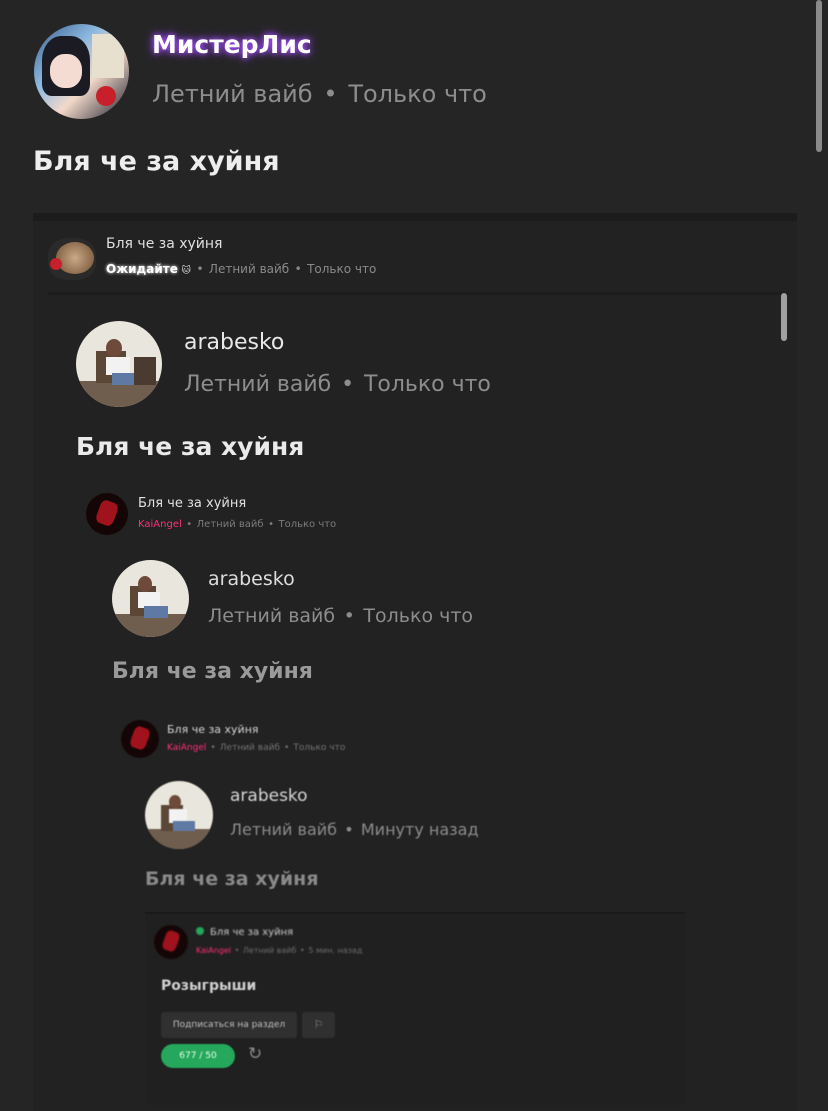 Image resolution: width=828 pixels, height=1111 pixels. Describe the element at coordinates (255, 1054) in the screenshot. I see `refresh-icon: ↻` at that location.